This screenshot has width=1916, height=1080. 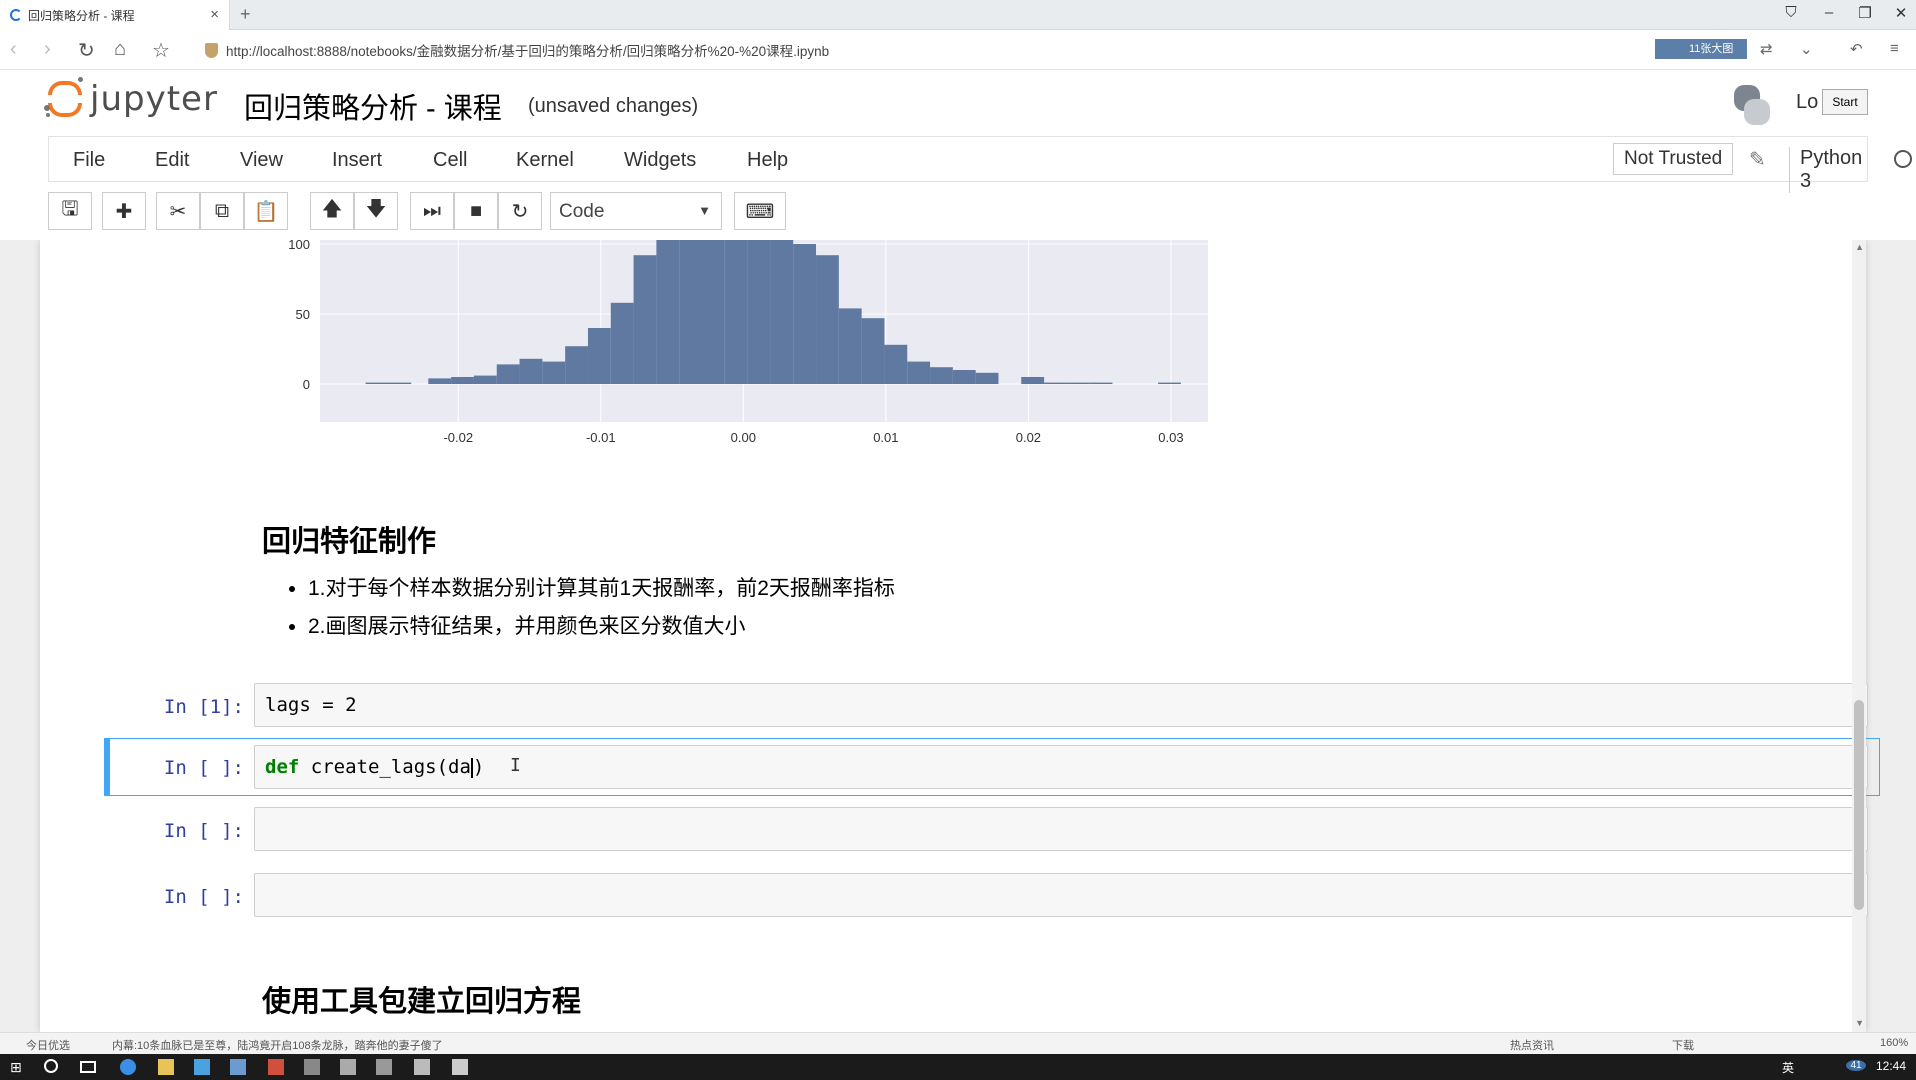 I want to click on forward-icon: ›, so click(x=47, y=49).